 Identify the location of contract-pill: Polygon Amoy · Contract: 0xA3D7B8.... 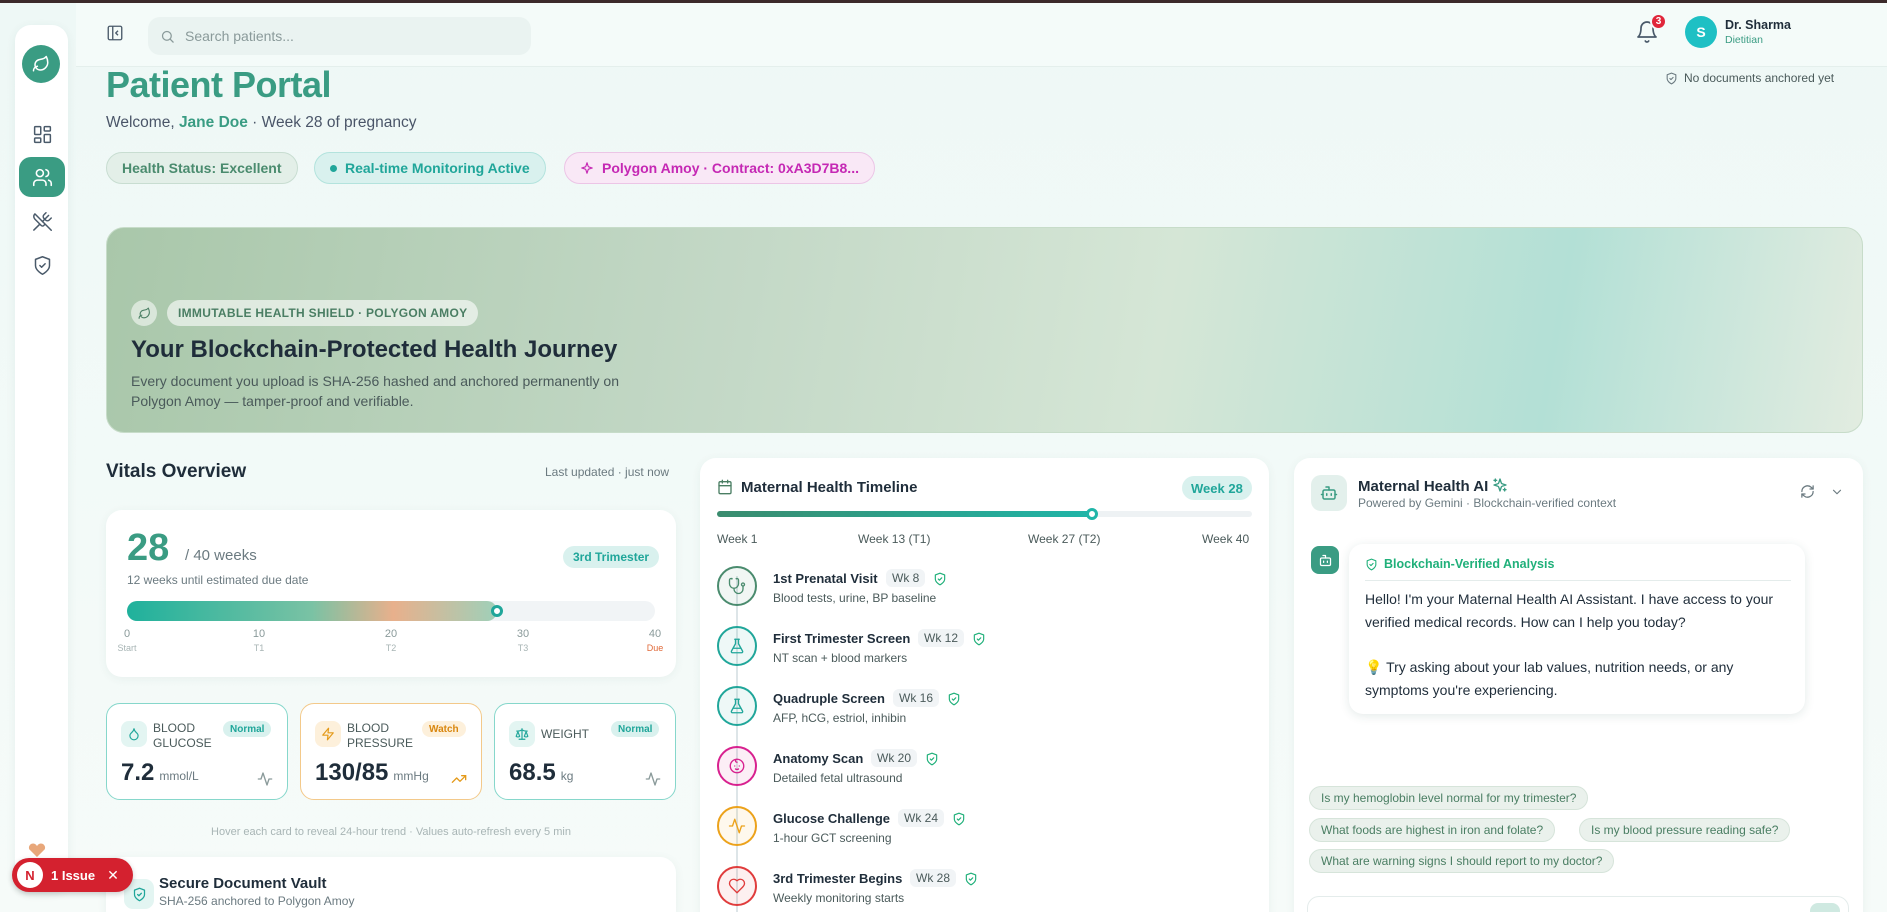
(719, 168).